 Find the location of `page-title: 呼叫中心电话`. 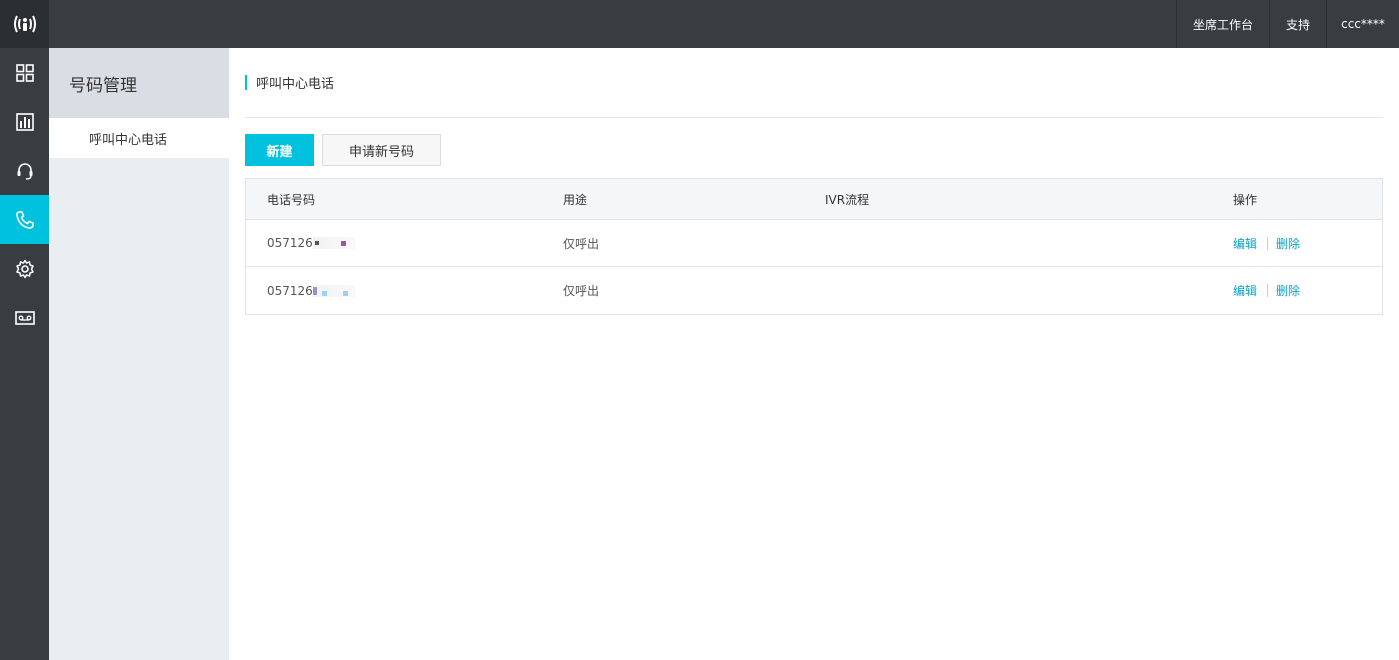

page-title: 呼叫中心电话 is located at coordinates (295, 84).